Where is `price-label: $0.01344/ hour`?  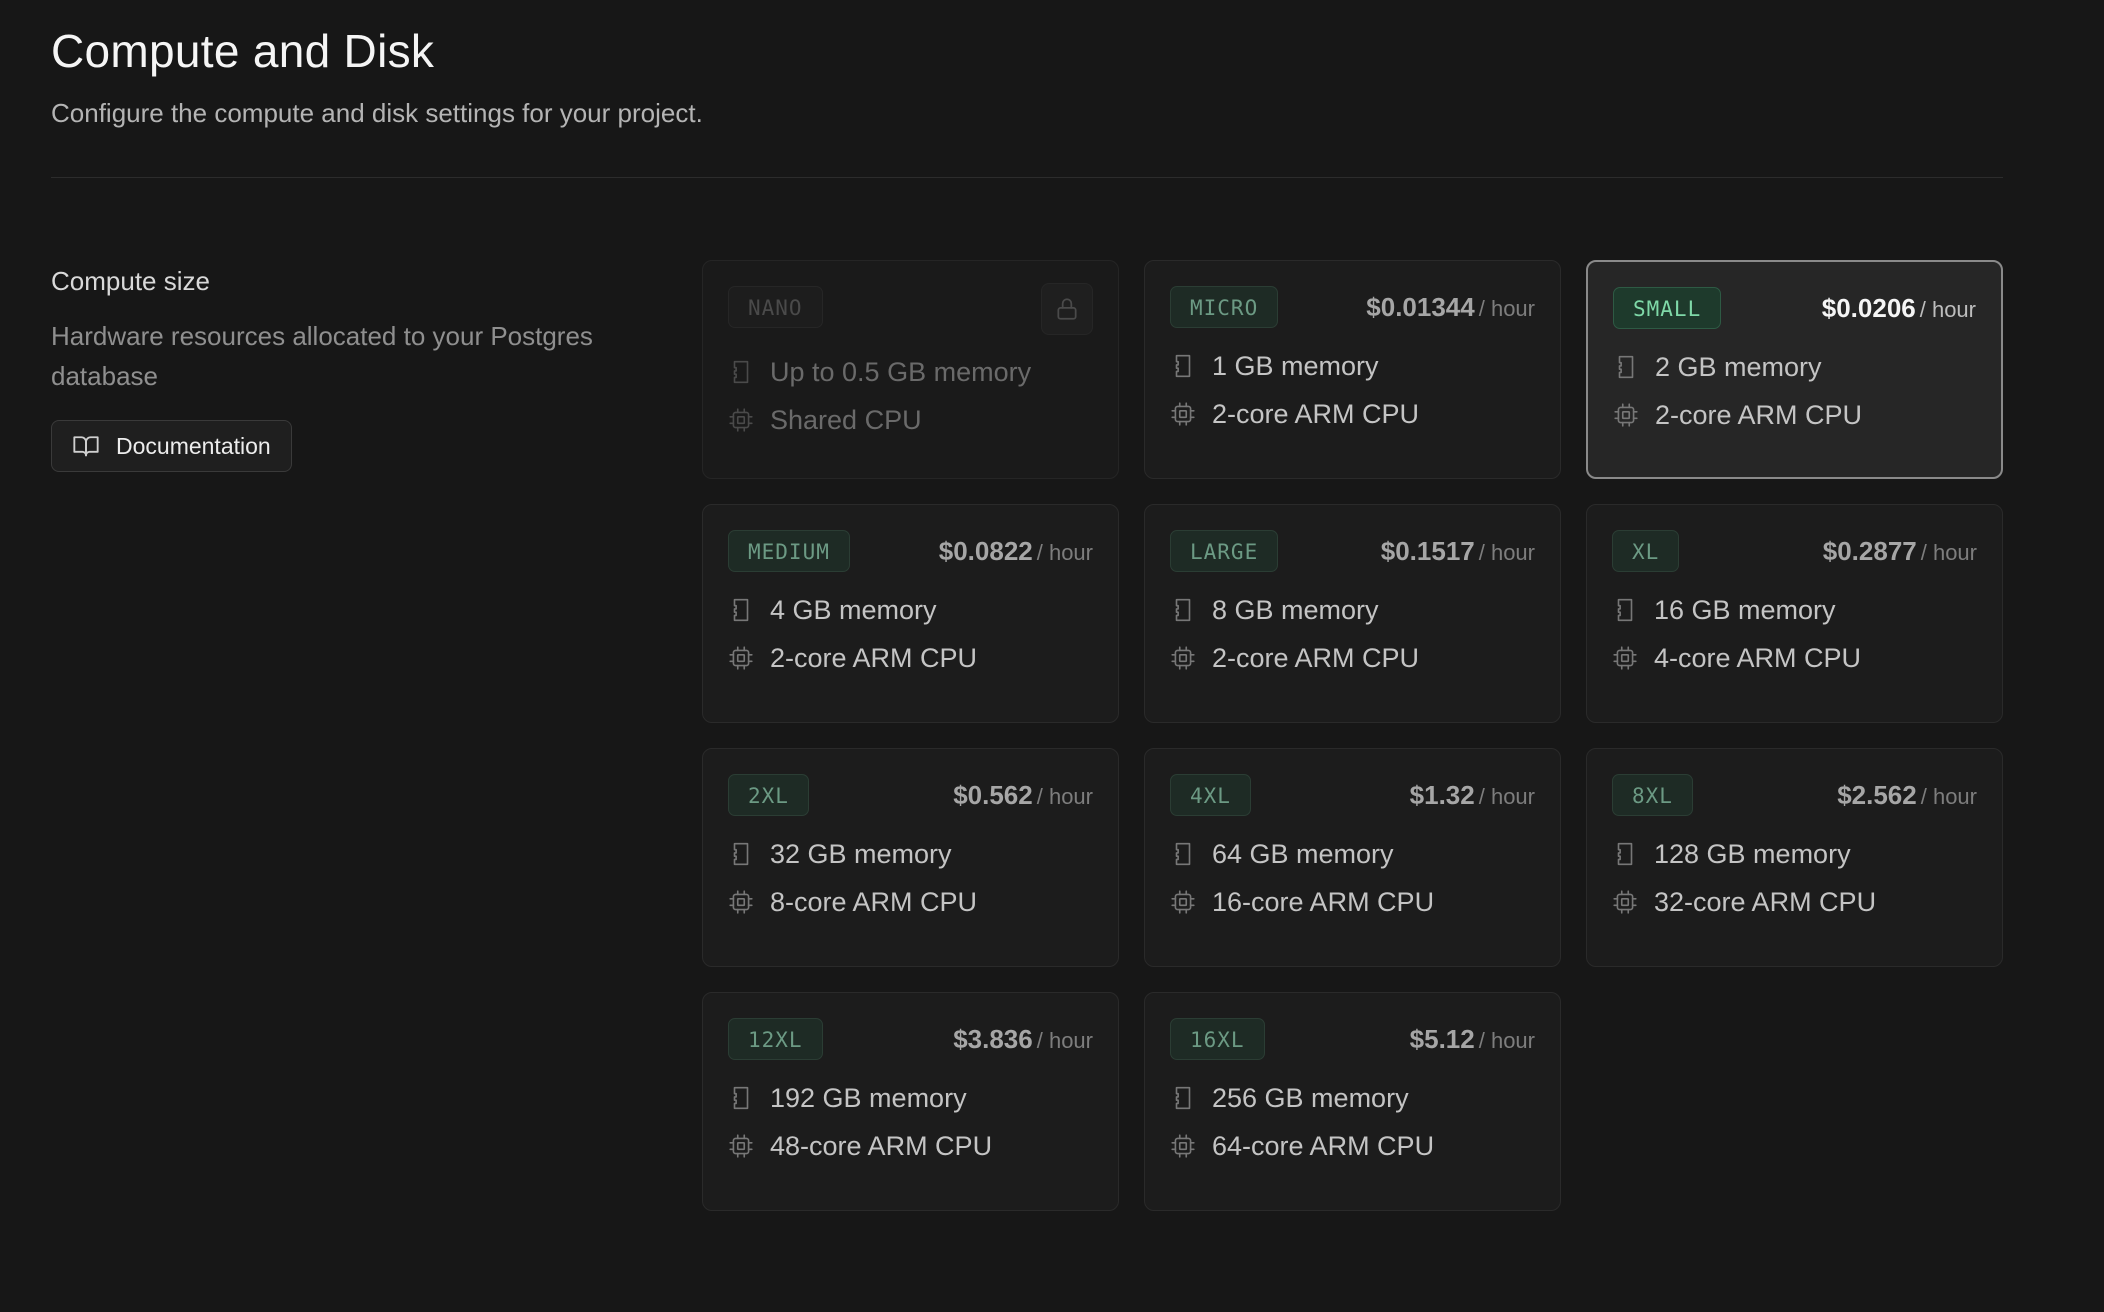
price-label: $0.01344/ hour is located at coordinates (1450, 307).